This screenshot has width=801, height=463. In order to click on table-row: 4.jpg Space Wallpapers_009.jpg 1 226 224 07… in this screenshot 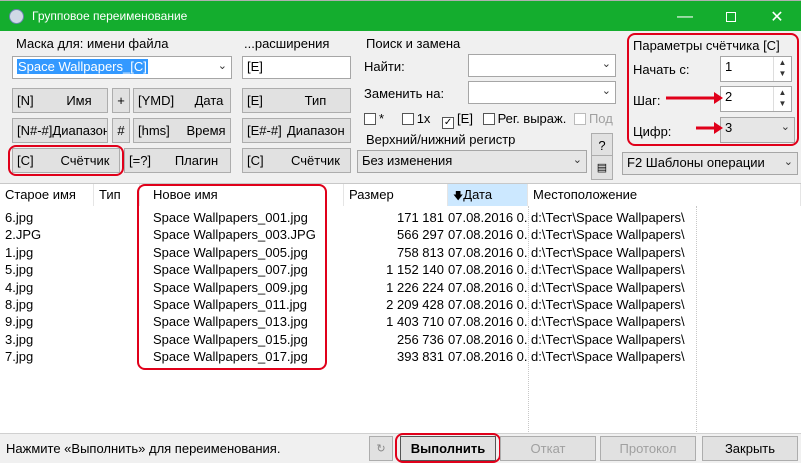, I will do `click(400, 287)`.